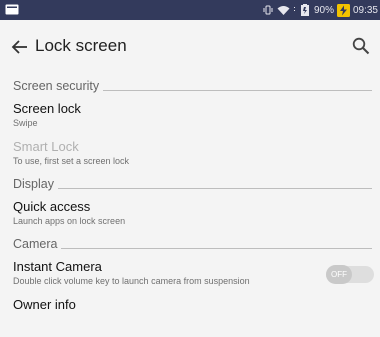 The image size is (380, 337). What do you see at coordinates (56, 86) in the screenshot?
I see `section-header-label: Screen security` at bounding box center [56, 86].